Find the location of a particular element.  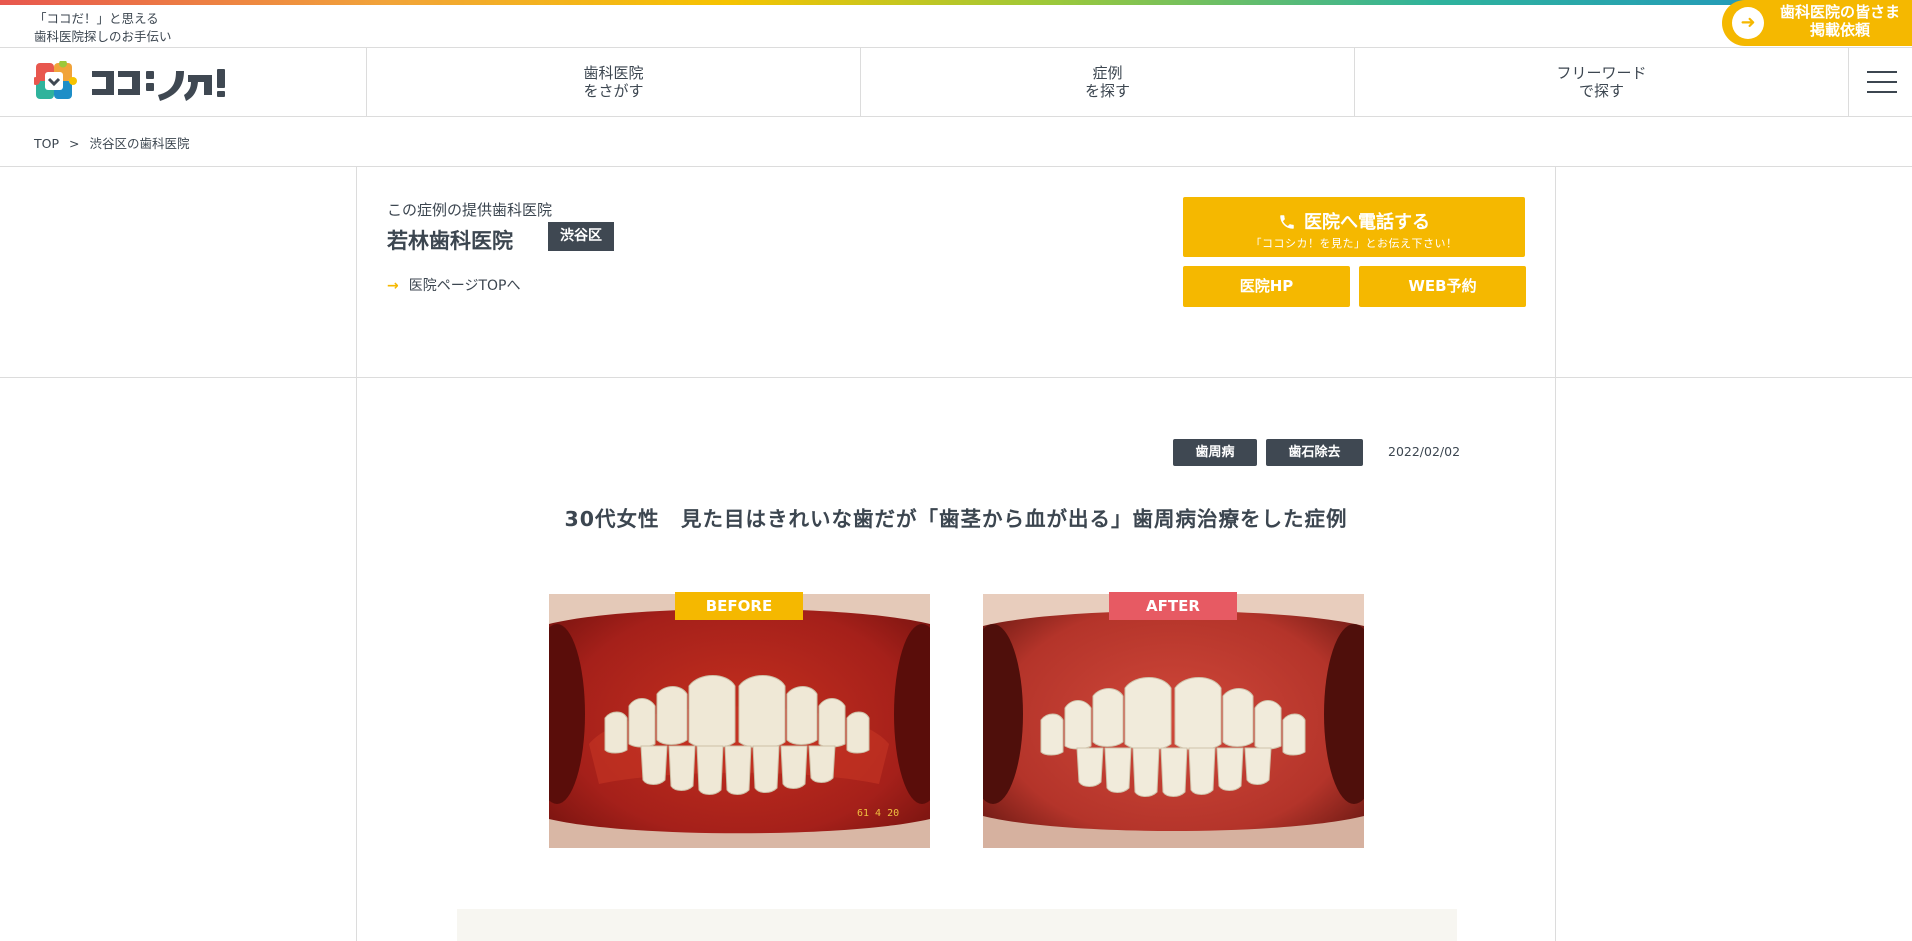

breadcrumb-top-link: TOP is located at coordinates (46, 143).